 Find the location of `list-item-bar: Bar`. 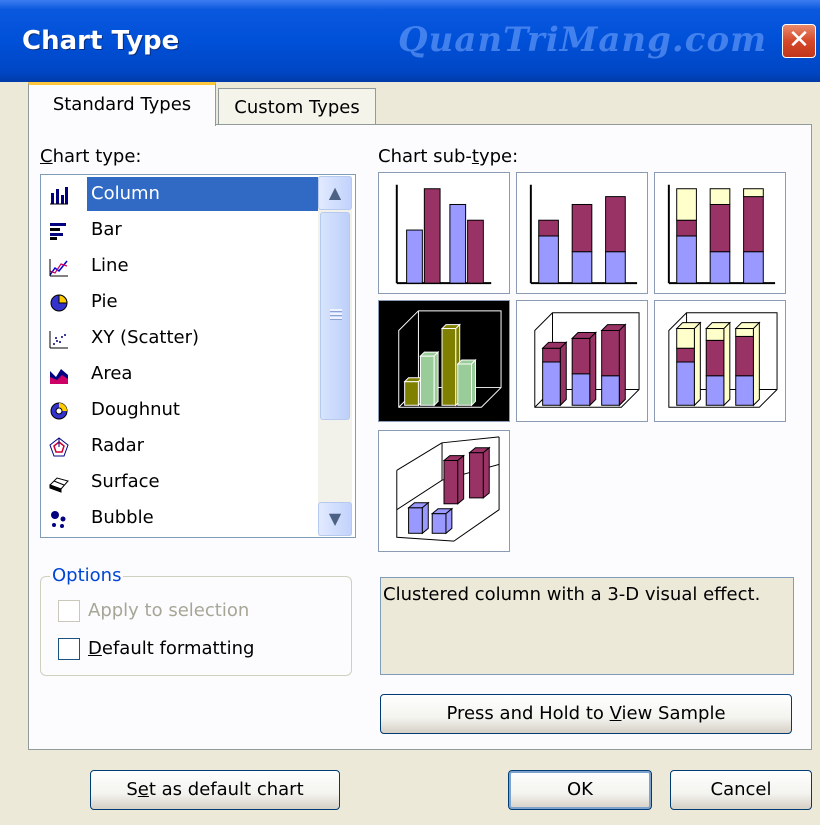

list-item-bar: Bar is located at coordinates (180, 230).